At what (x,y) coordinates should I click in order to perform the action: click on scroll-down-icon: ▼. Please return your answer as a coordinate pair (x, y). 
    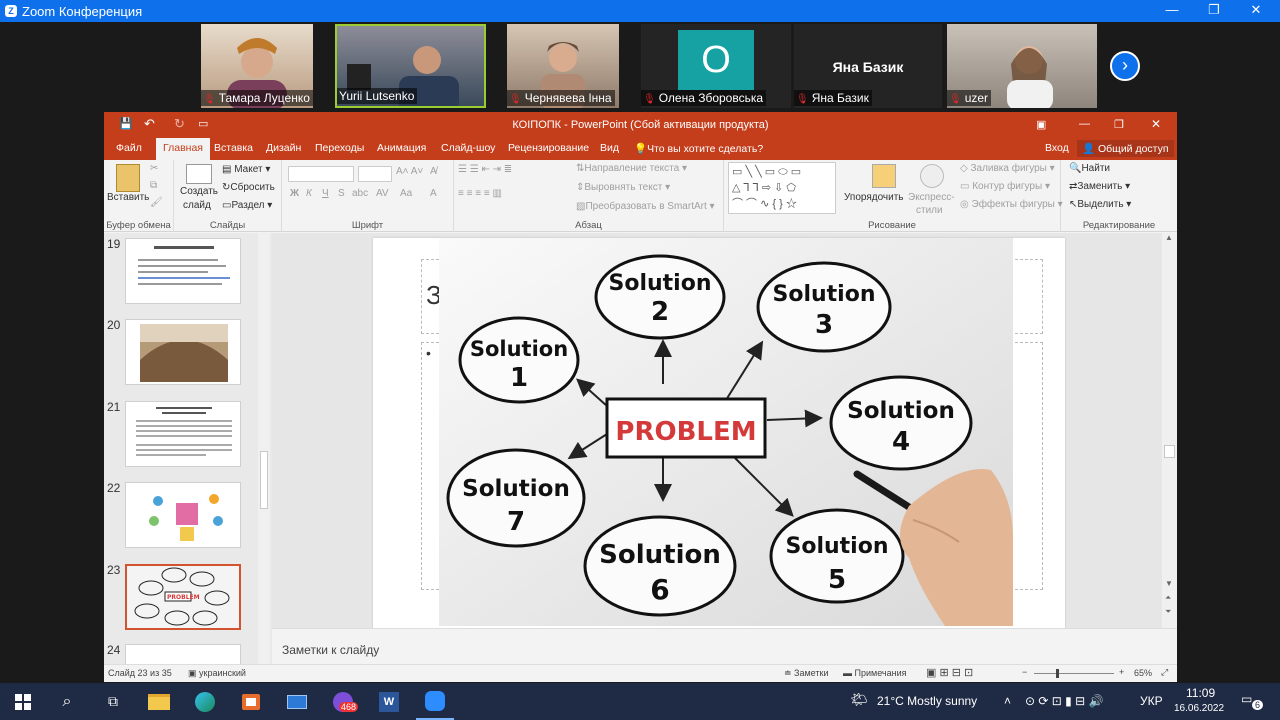
    Looking at the image, I should click on (1169, 583).